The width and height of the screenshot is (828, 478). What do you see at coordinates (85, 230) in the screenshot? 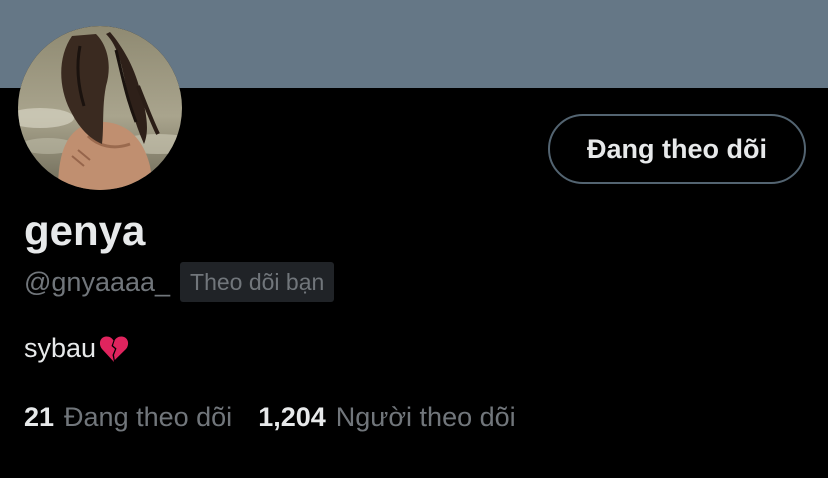
I see `display-name: genya` at bounding box center [85, 230].